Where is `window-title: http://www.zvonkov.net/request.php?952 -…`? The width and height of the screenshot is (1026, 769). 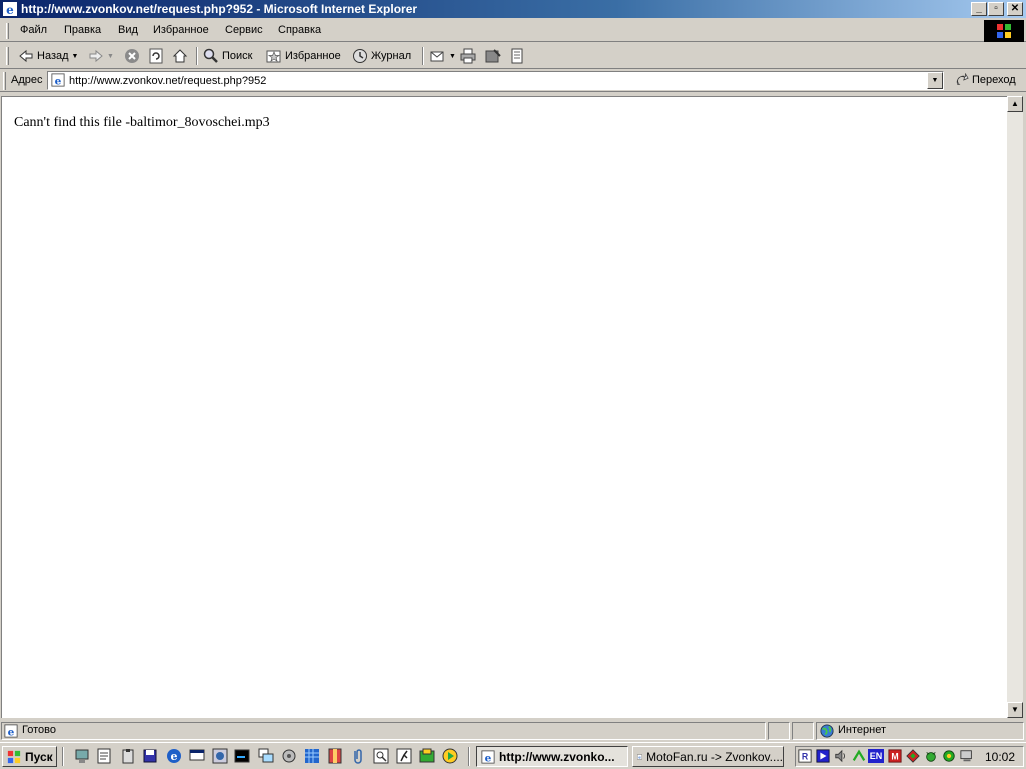
window-title: http://www.zvonkov.net/request.php?952 -… is located at coordinates (219, 9).